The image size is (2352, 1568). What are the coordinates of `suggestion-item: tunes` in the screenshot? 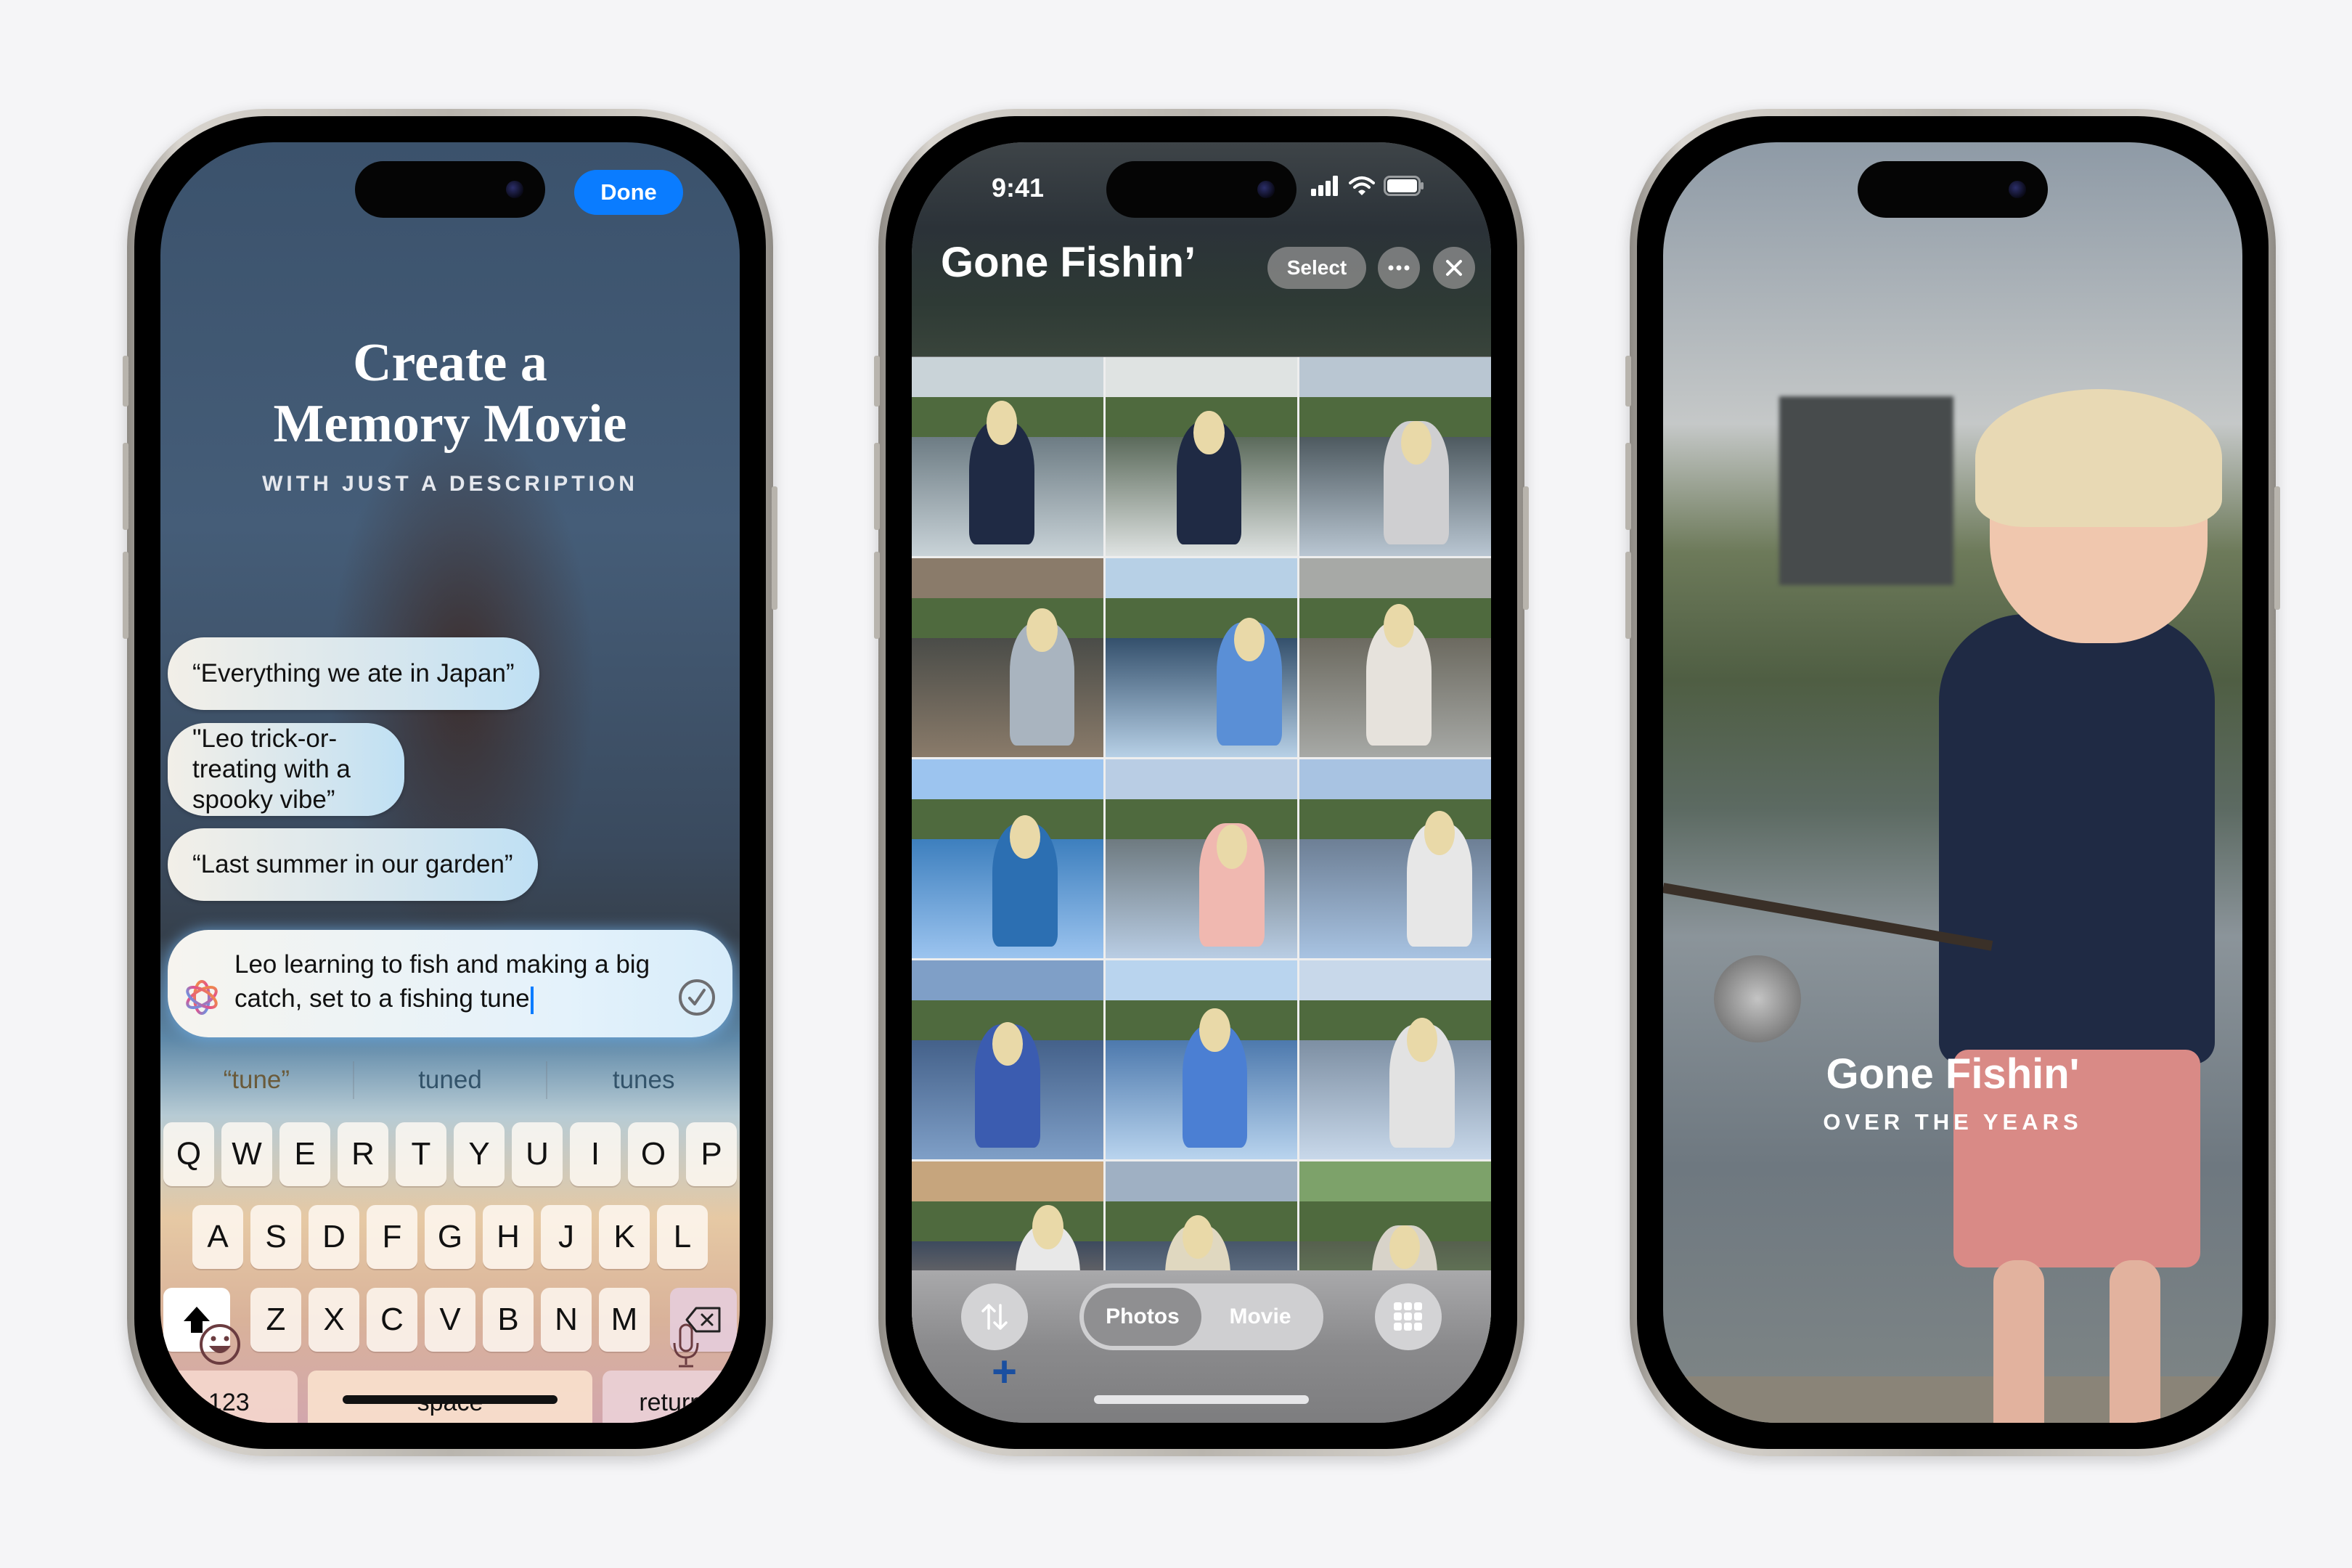 It's located at (644, 1080).